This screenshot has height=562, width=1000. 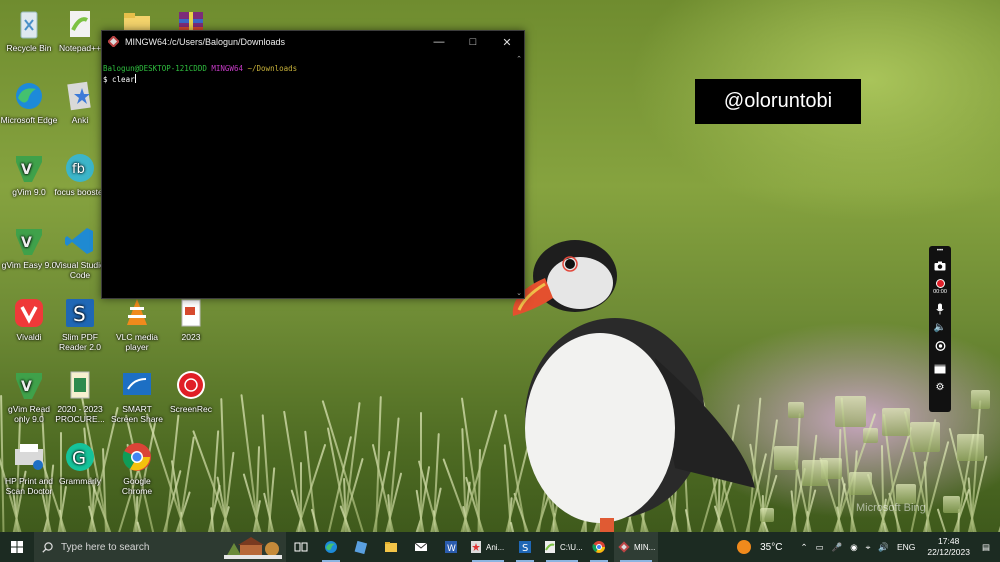 I want to click on battery-icon: ▭, so click(x=820, y=547).